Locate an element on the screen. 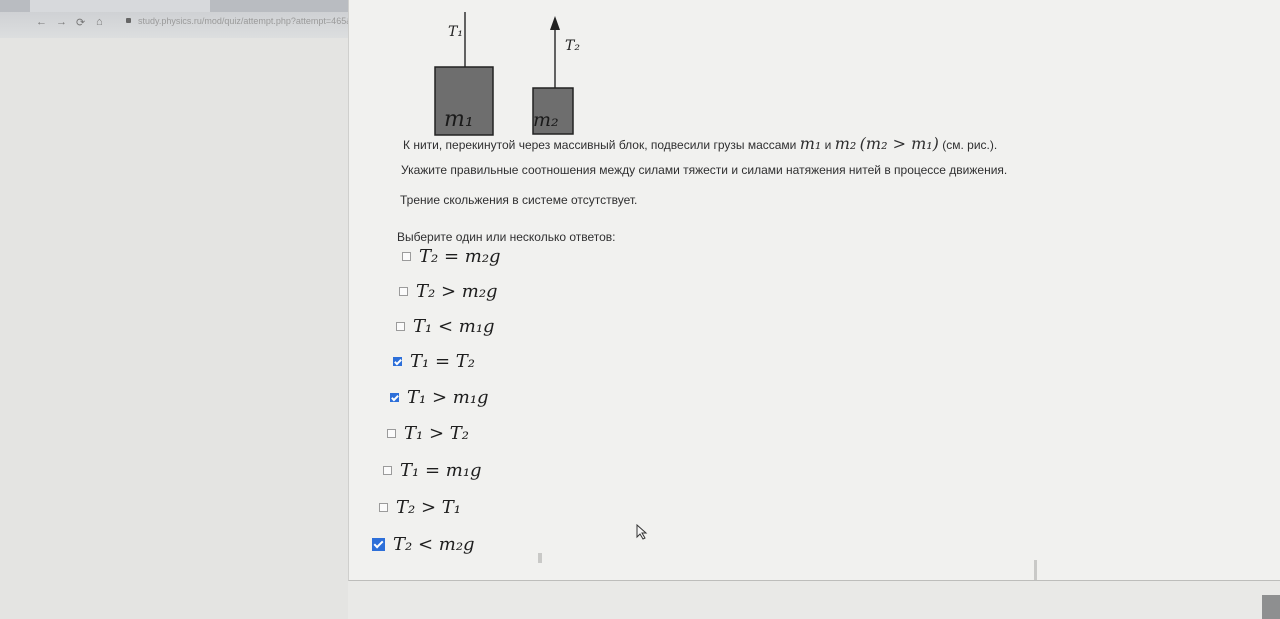 This screenshot has width=1280, height=619. math-condition: (m₂ > m₁) is located at coordinates (899, 143).